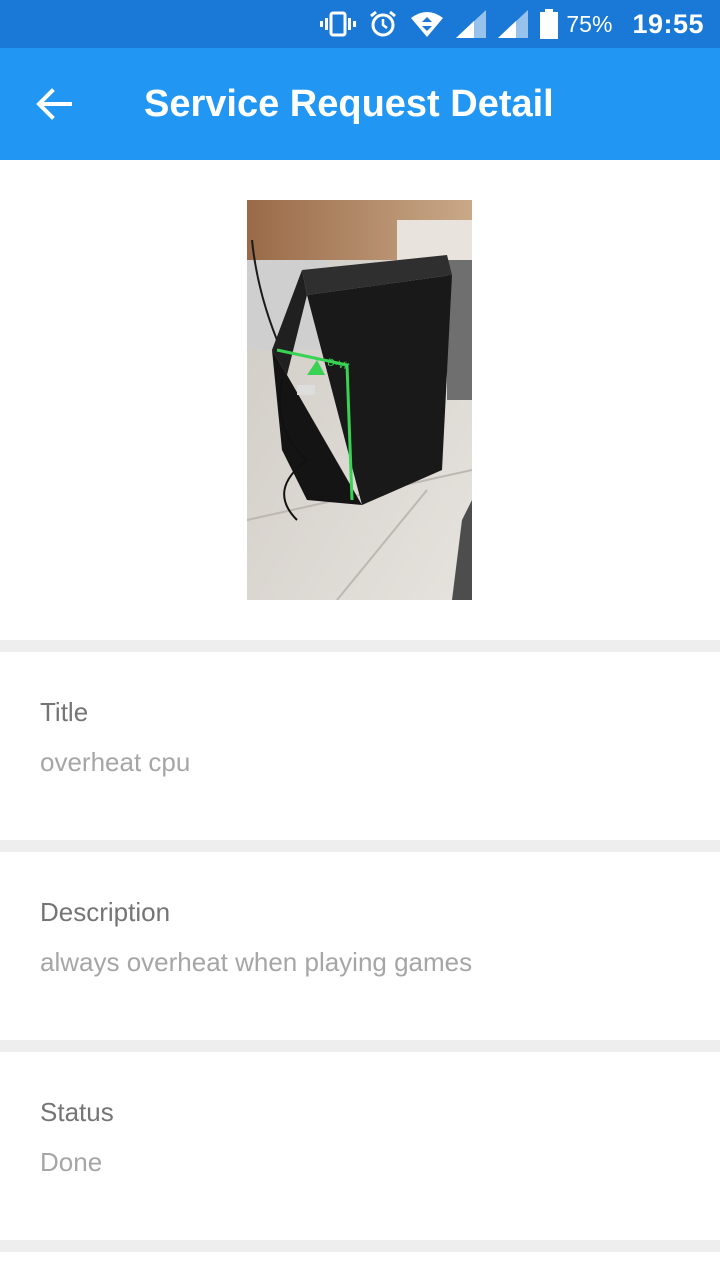 The height and width of the screenshot is (1280, 720). Describe the element at coordinates (115, 762) in the screenshot. I see `title-value: overheat cpu` at that location.